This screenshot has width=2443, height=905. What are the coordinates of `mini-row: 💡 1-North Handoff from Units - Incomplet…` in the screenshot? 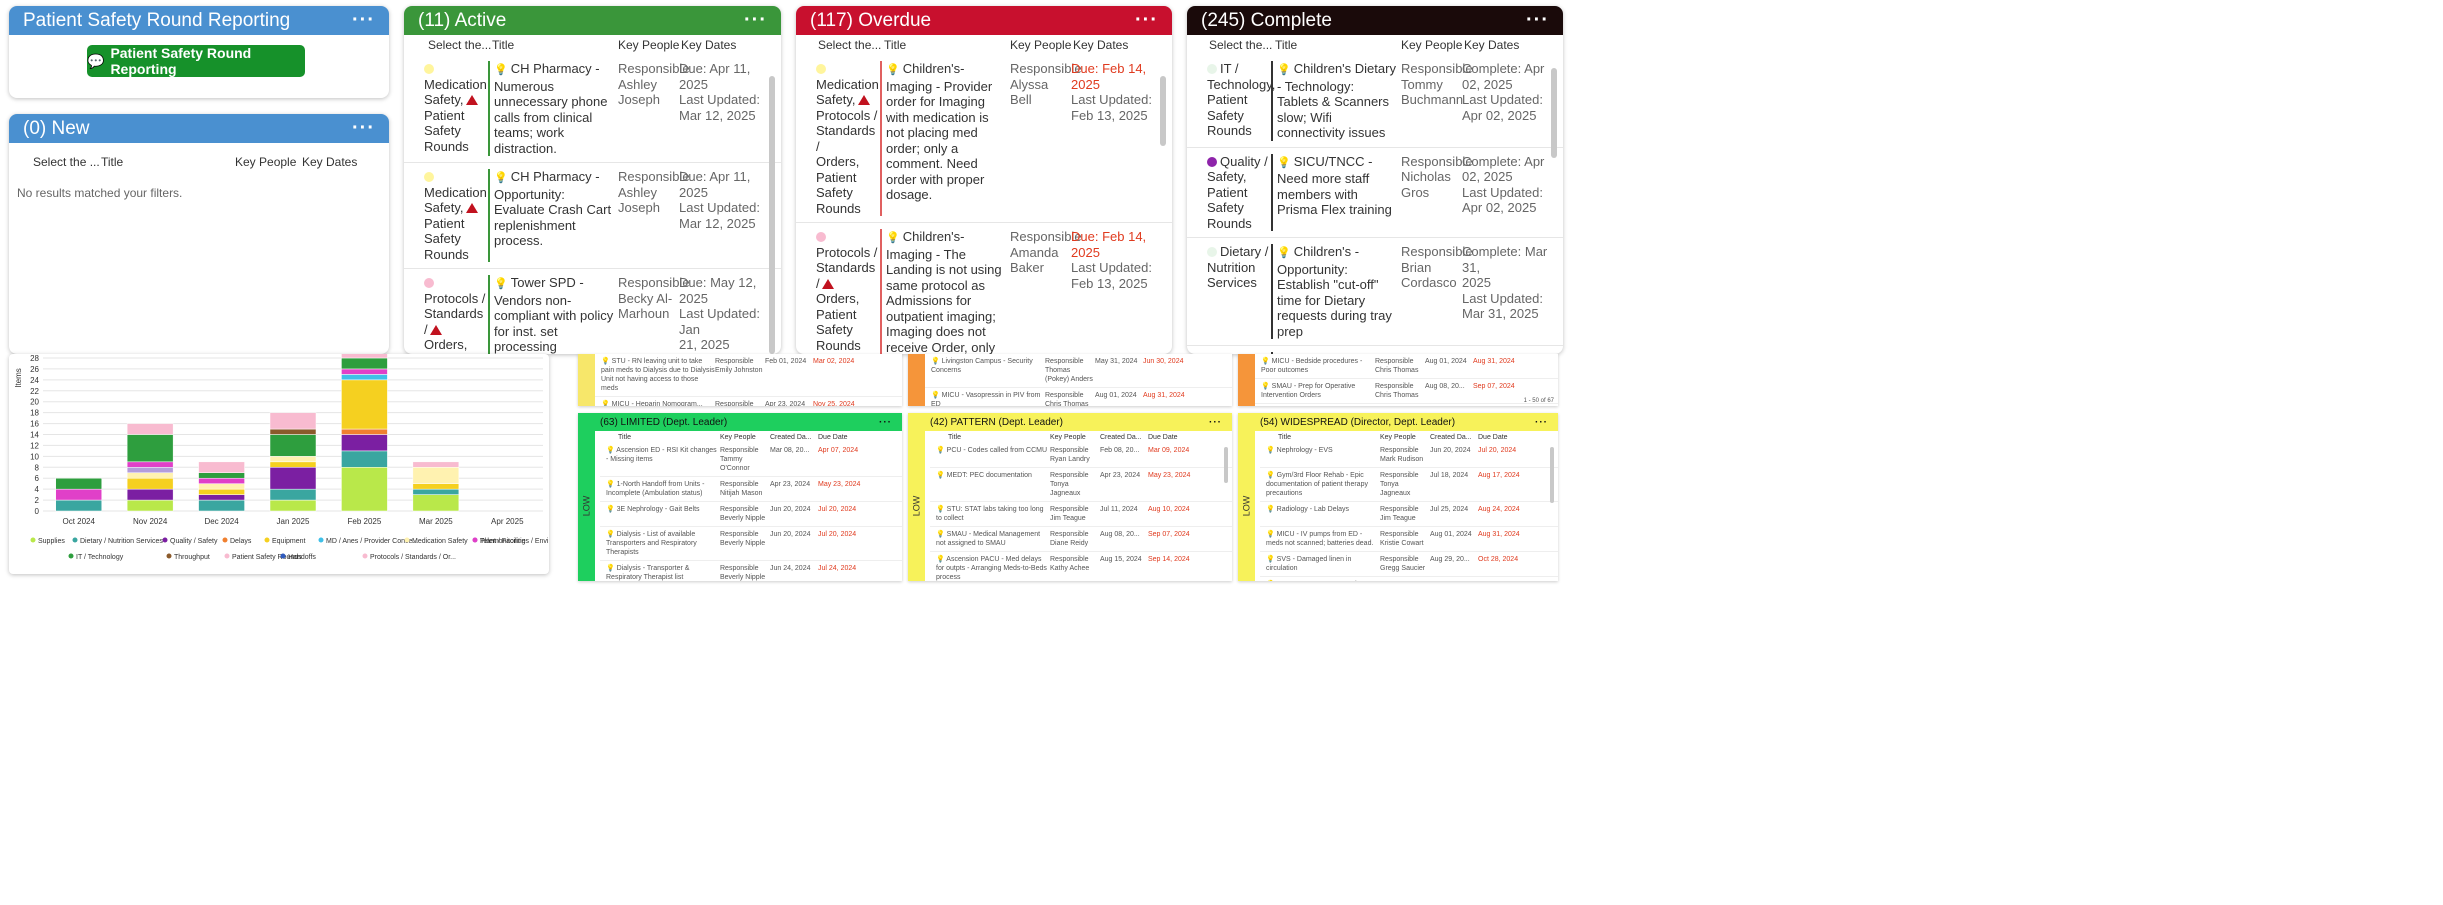 It's located at (751, 489).